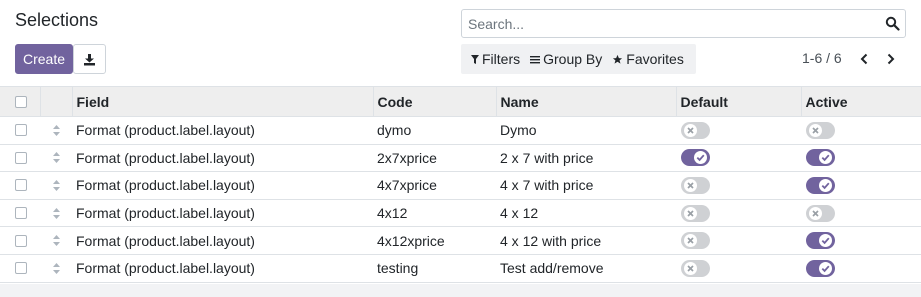 Image resolution: width=921 pixels, height=297 pixels. Describe the element at coordinates (585, 101) in the screenshot. I see `column-header-name: Name` at that location.